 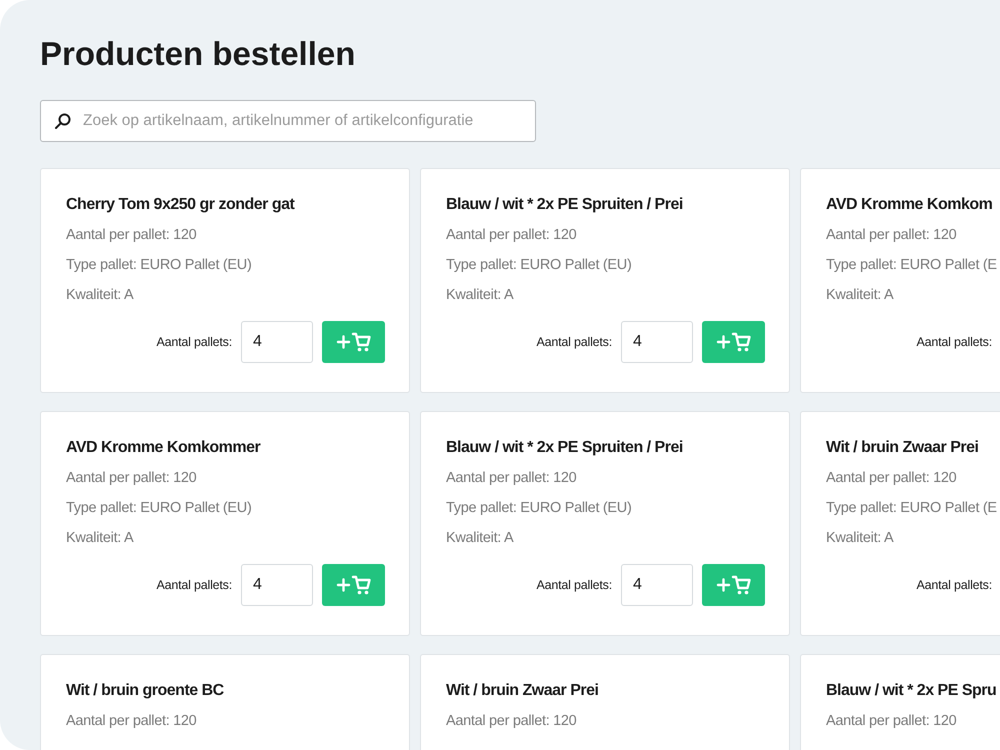 I want to click on search-icon, so click(x=63, y=121).